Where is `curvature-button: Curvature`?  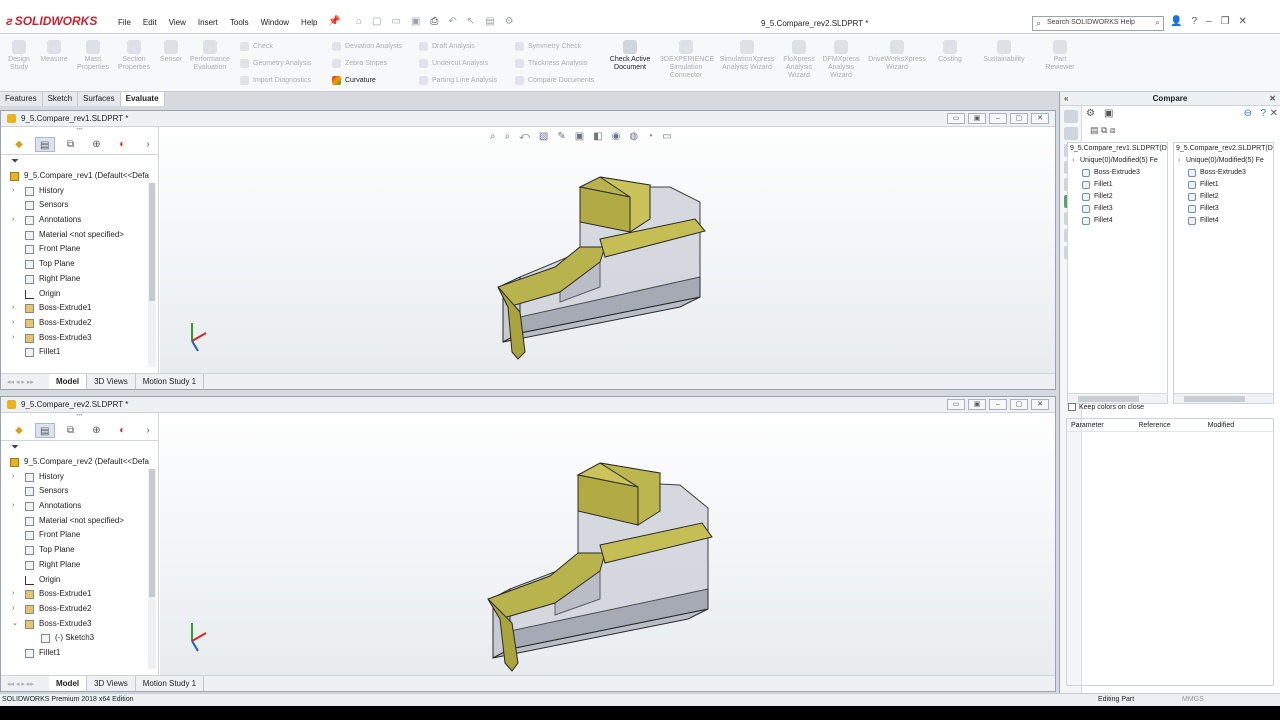
curvature-button: Curvature is located at coordinates (354, 80).